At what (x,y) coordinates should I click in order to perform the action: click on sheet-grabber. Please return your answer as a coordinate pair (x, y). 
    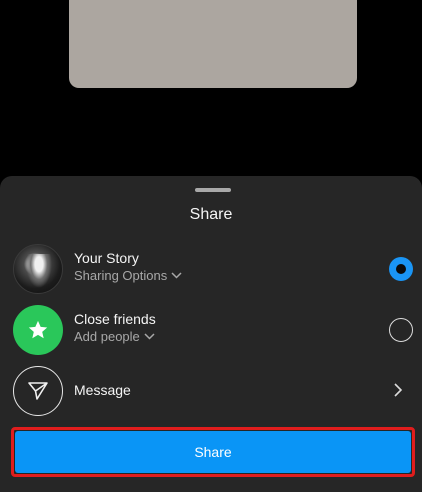
    Looking at the image, I should click on (213, 190).